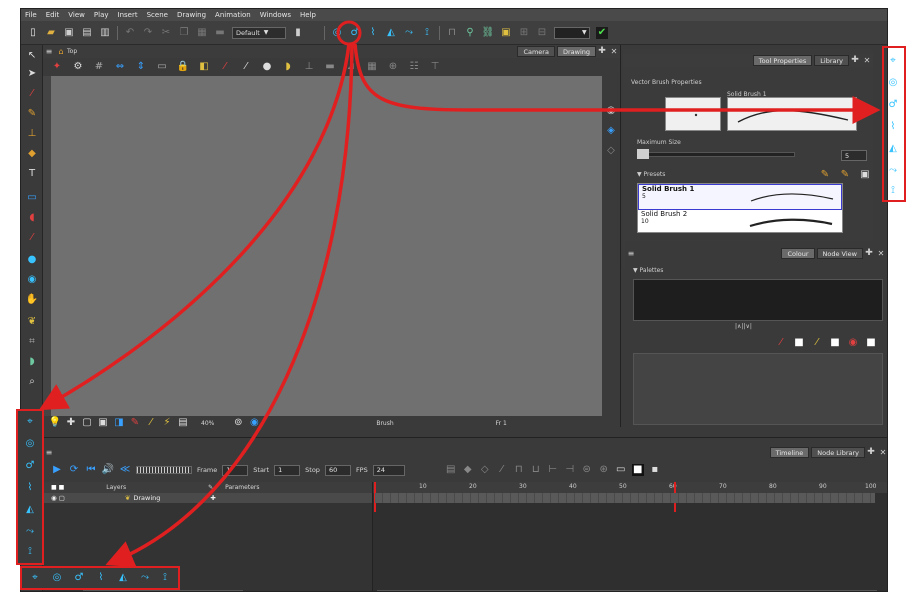 The width and height of the screenshot is (907, 598). I want to click on source-highlight-circle, so click(349, 33).